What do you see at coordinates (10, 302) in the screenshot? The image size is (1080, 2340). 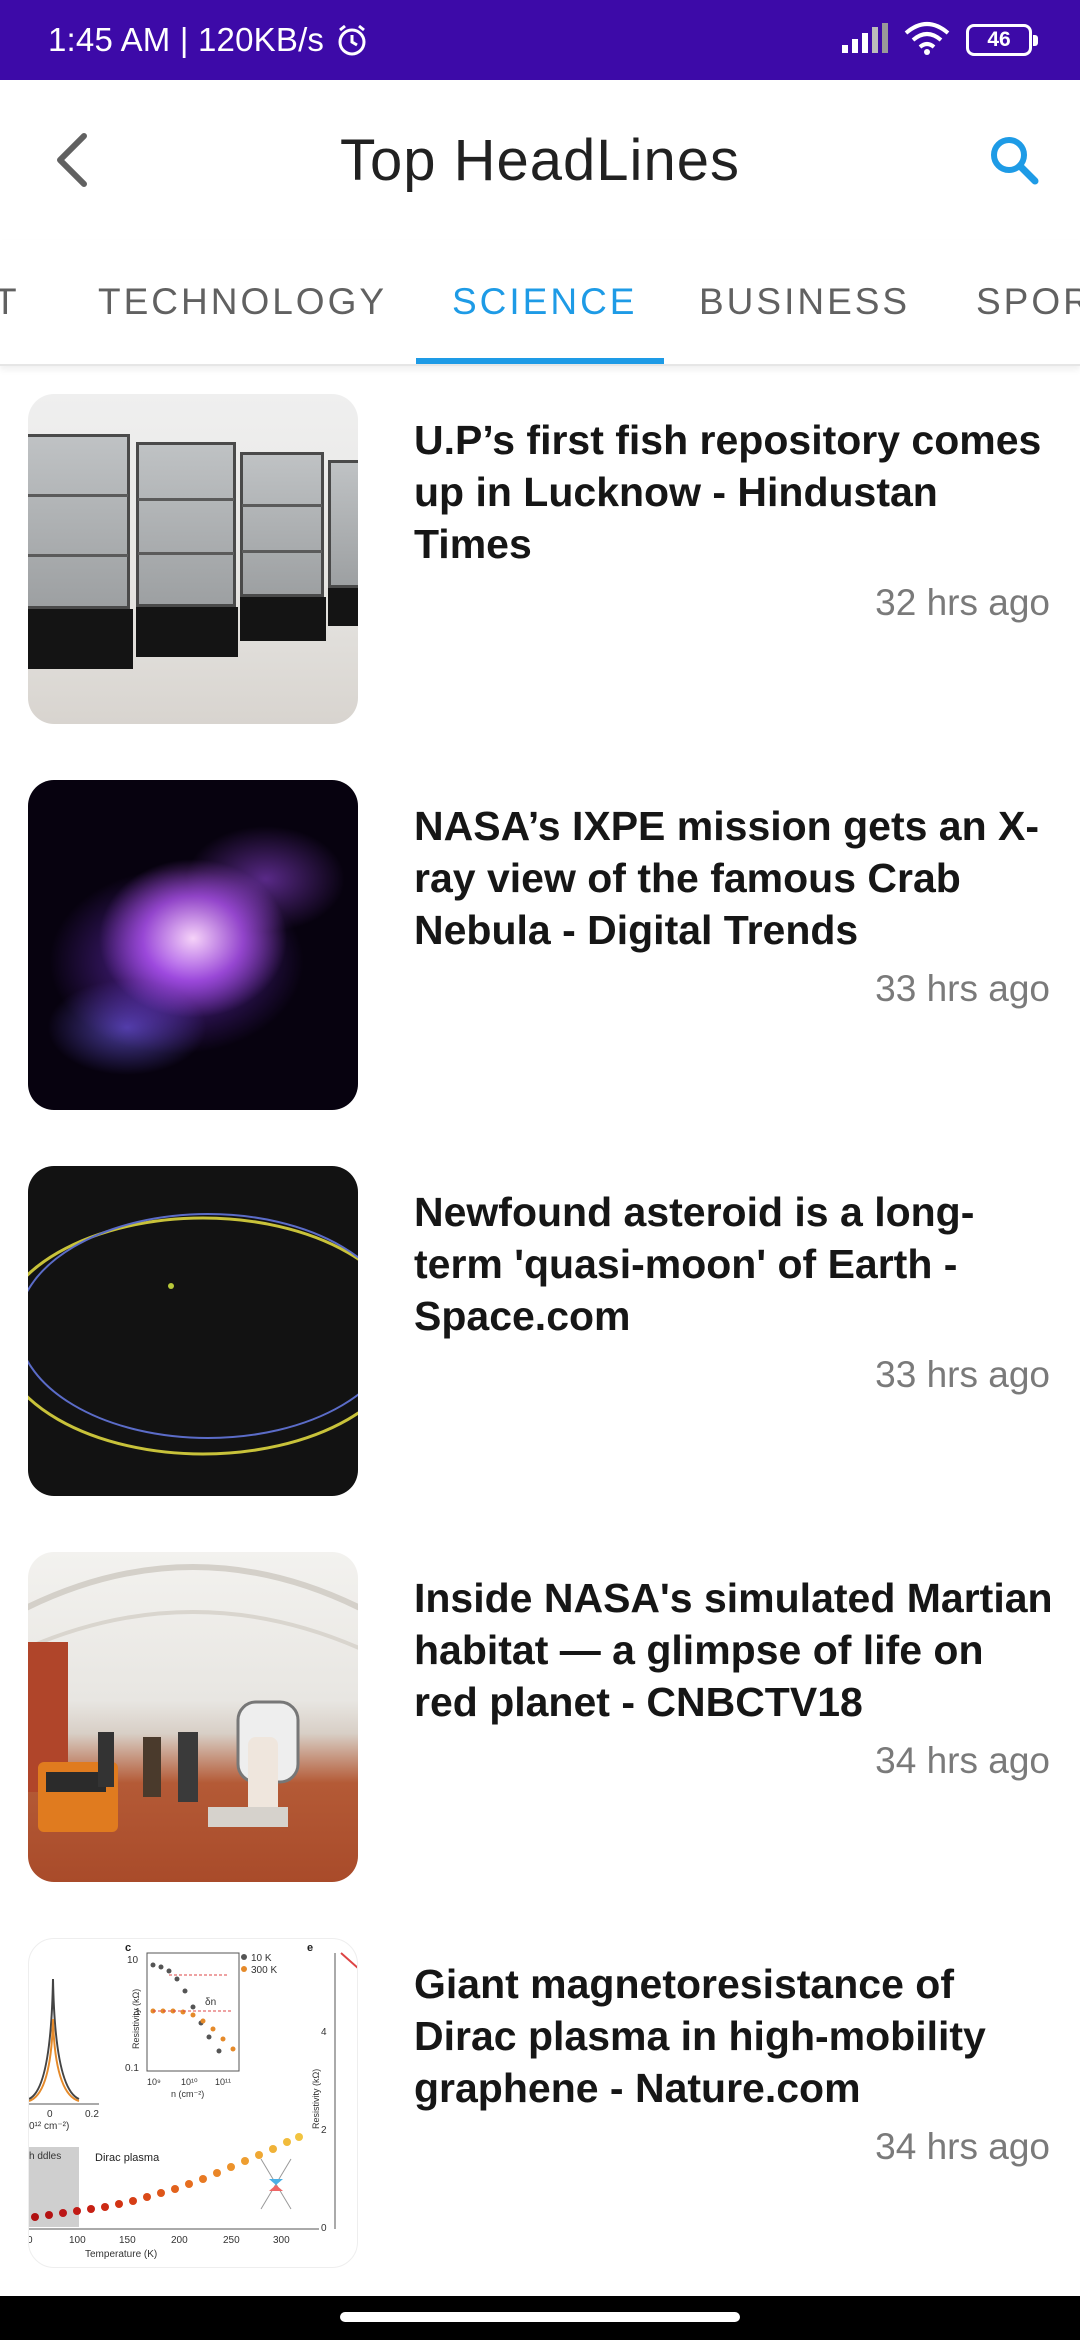 I see `tab-partial-left: T` at bounding box center [10, 302].